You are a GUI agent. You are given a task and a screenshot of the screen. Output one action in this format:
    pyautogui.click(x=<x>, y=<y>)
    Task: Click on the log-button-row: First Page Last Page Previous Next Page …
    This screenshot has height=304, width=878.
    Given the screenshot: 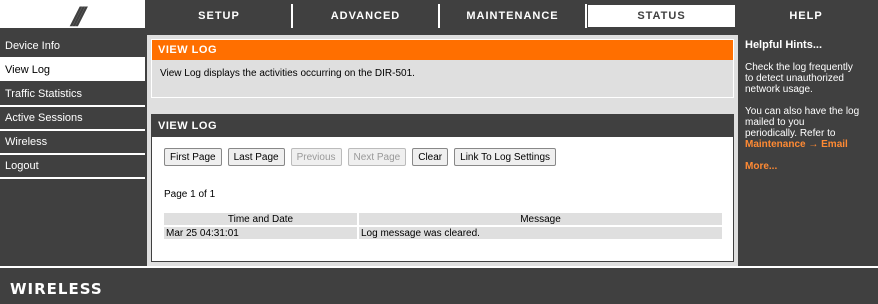 What is the action you would take?
    pyautogui.click(x=360, y=157)
    